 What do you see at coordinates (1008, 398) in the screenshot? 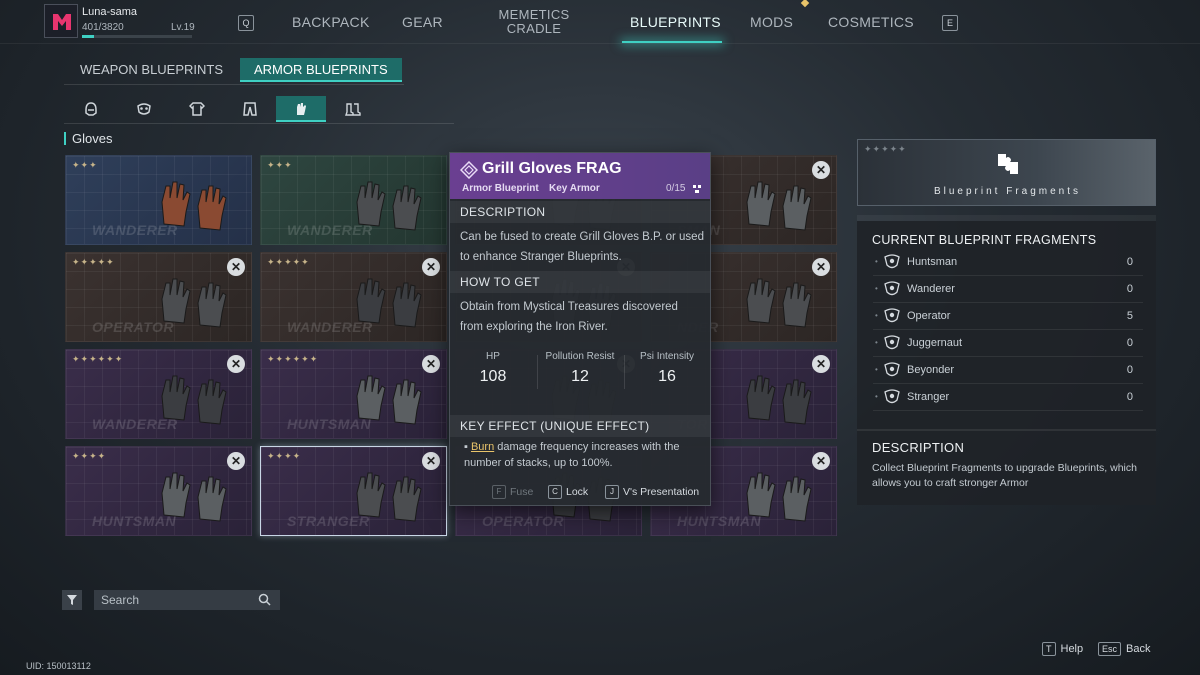
I see `fragment-row: • Stranger 0` at bounding box center [1008, 398].